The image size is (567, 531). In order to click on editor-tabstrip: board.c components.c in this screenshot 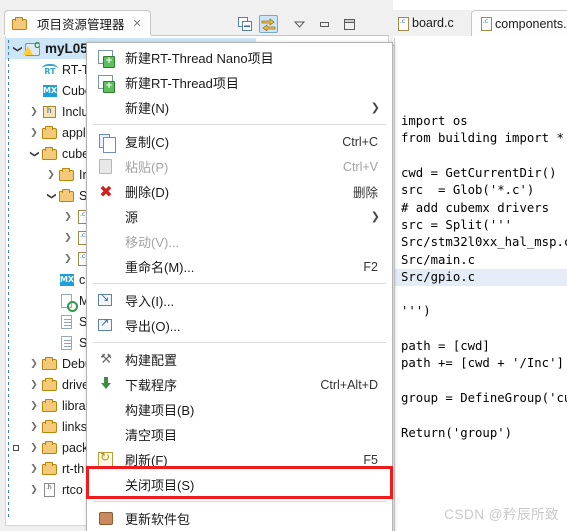, I will do `click(480, 28)`.